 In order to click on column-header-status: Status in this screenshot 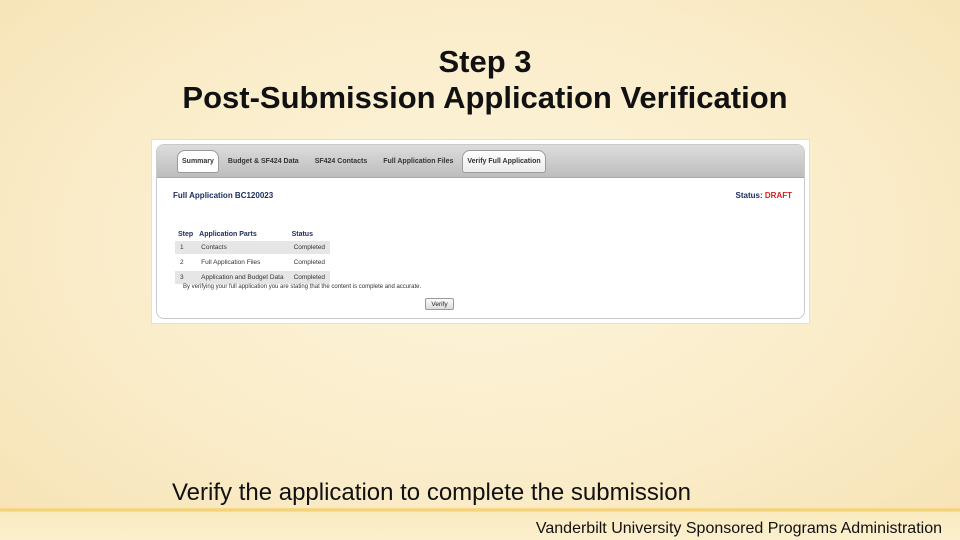, I will do `click(302, 234)`.